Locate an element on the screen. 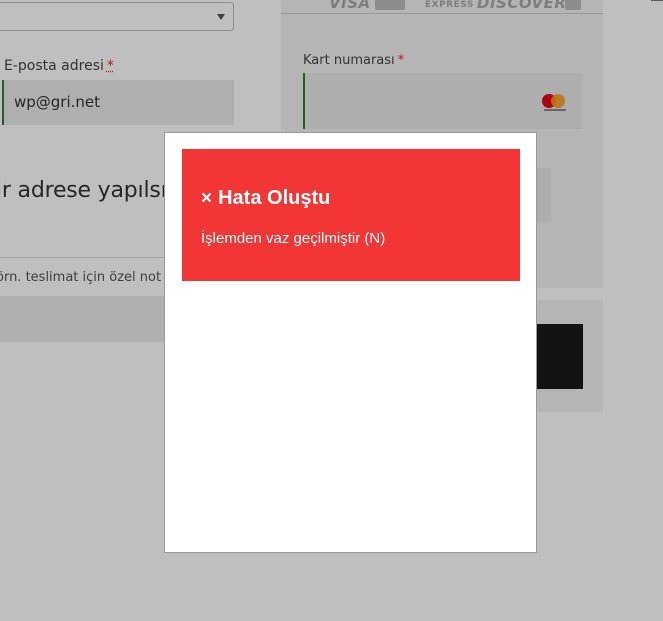 The image size is (663, 621). error-title: × Hata Oluştu is located at coordinates (265, 198).